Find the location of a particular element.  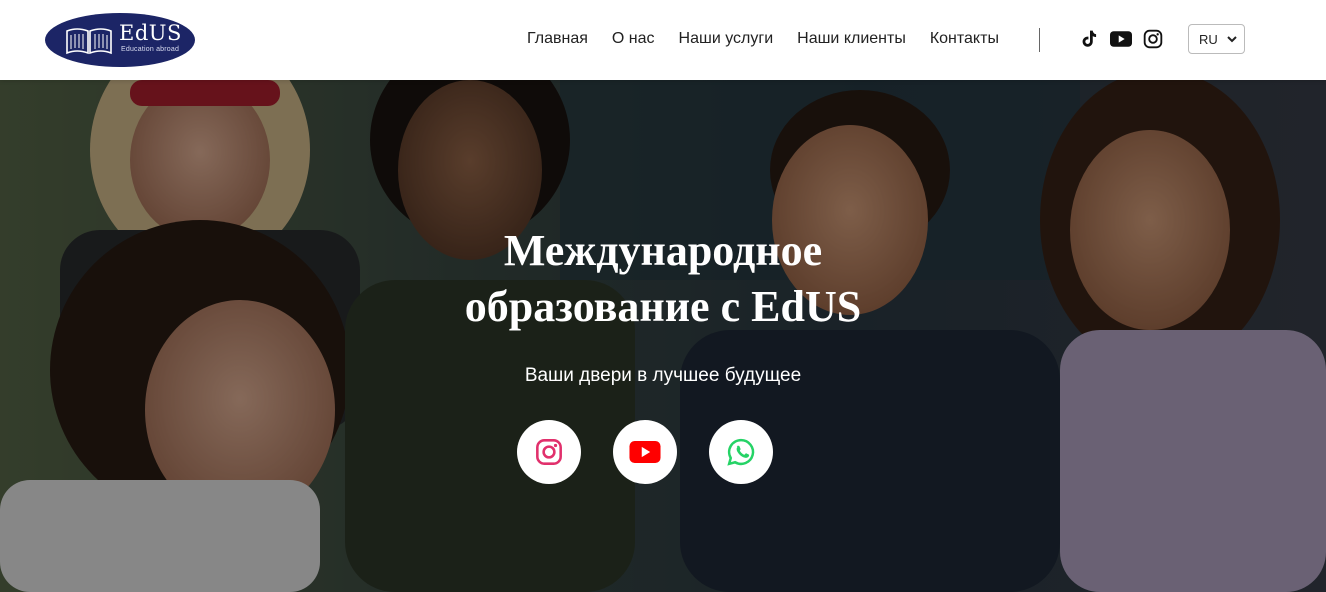

nav-item-home: Главная is located at coordinates (557, 39).